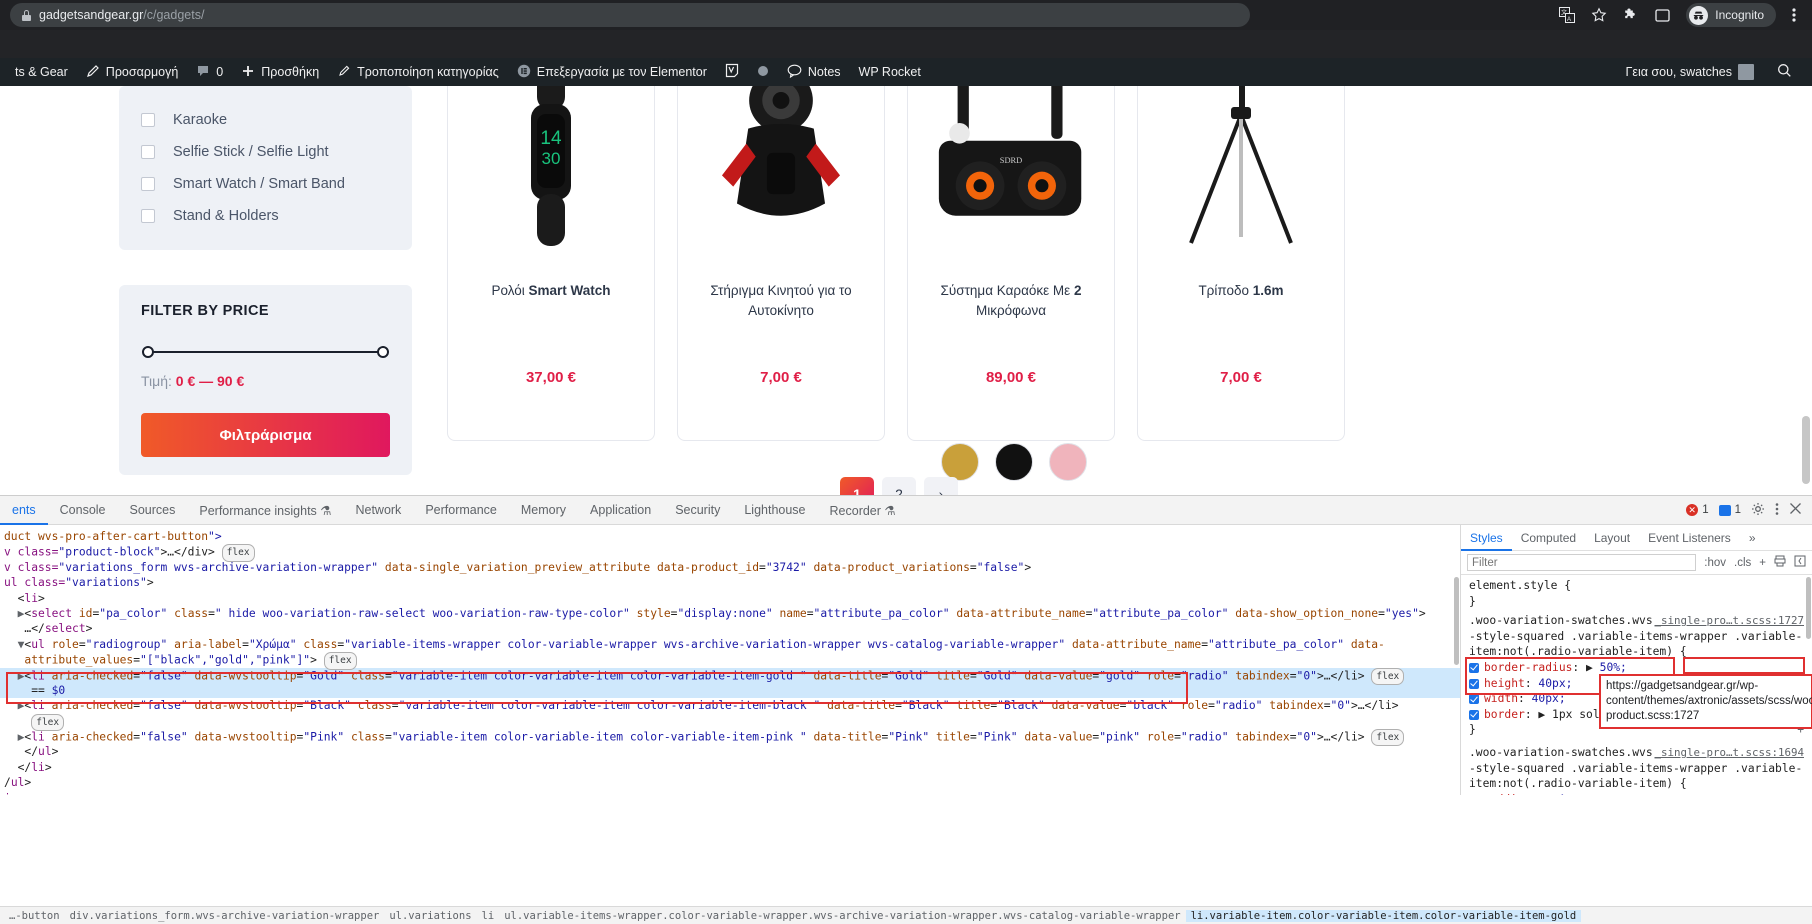  Describe the element at coordinates (1612, 538) in the screenshot. I see `tab-layout: Layout` at that location.